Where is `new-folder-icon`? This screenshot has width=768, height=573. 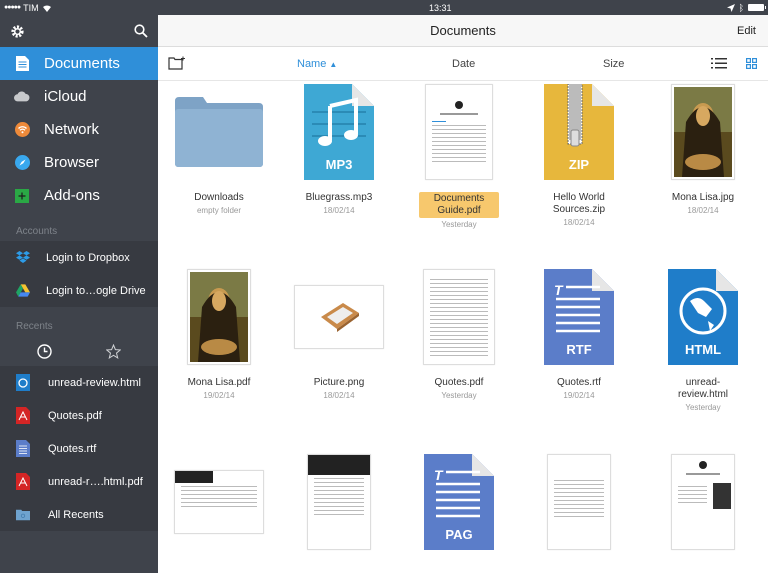 new-folder-icon is located at coordinates (177, 63).